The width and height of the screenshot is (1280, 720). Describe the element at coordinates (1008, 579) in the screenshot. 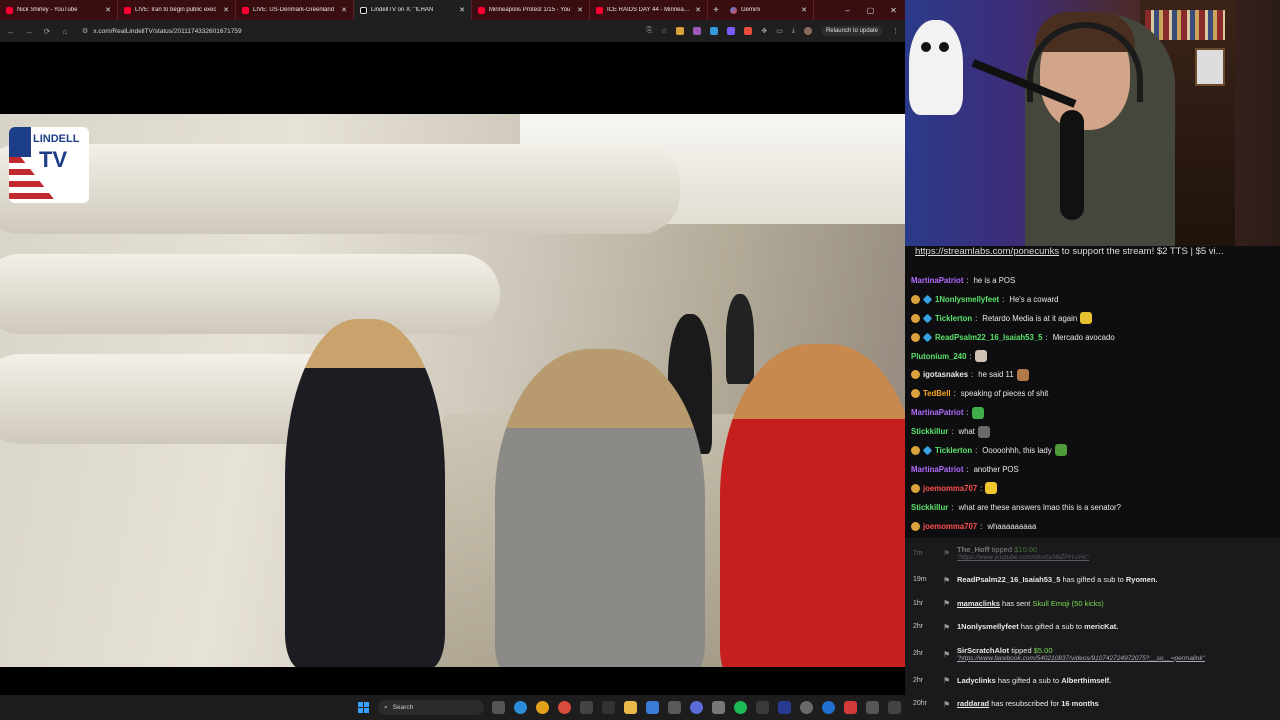

I see `event-username: ReadPsalm22_16_Isaiah53_5` at that location.